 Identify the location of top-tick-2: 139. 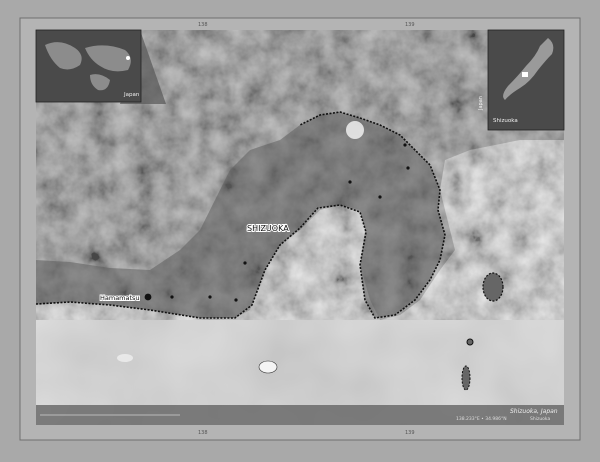
(410, 25).